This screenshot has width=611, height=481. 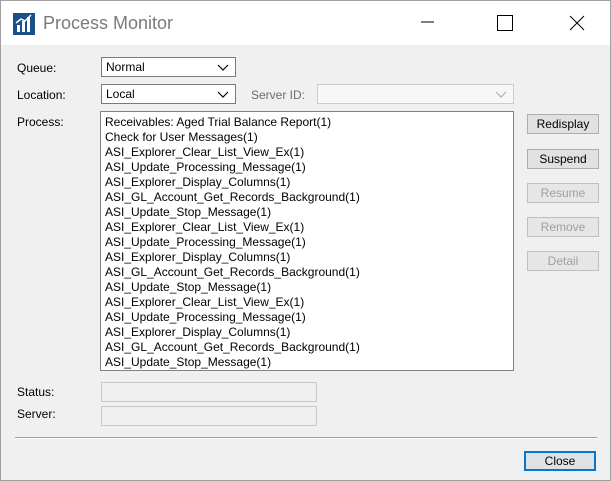 What do you see at coordinates (41, 95) in the screenshot?
I see `location-label: Location:` at bounding box center [41, 95].